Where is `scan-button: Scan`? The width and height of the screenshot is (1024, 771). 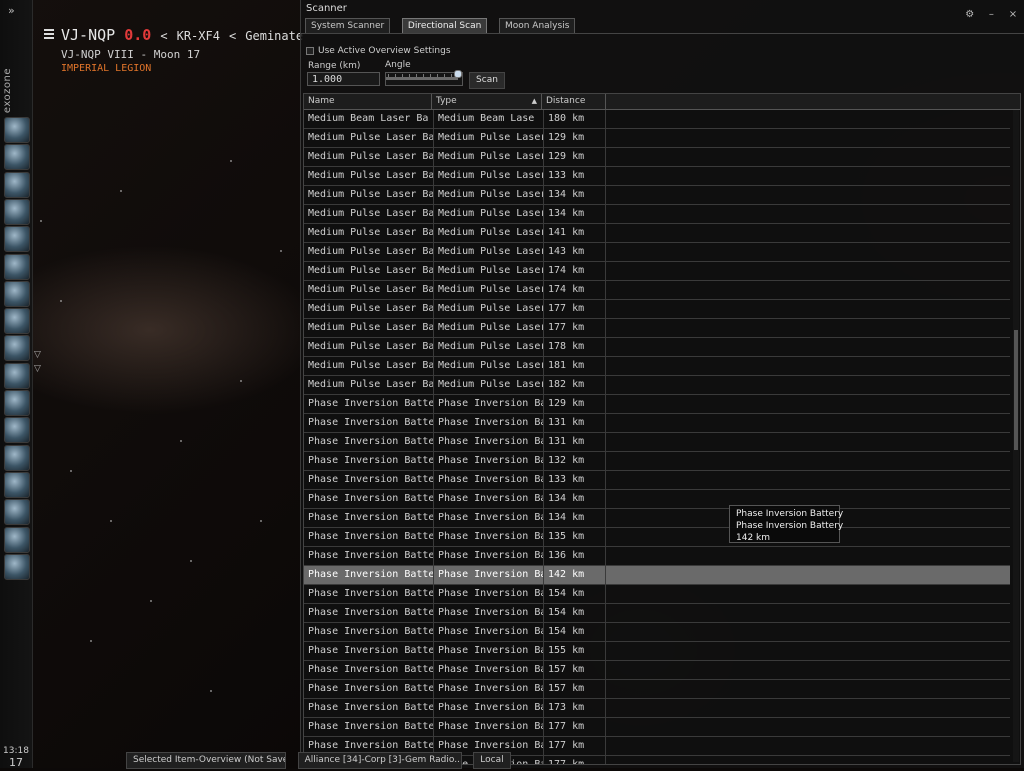
scan-button: Scan is located at coordinates (487, 80).